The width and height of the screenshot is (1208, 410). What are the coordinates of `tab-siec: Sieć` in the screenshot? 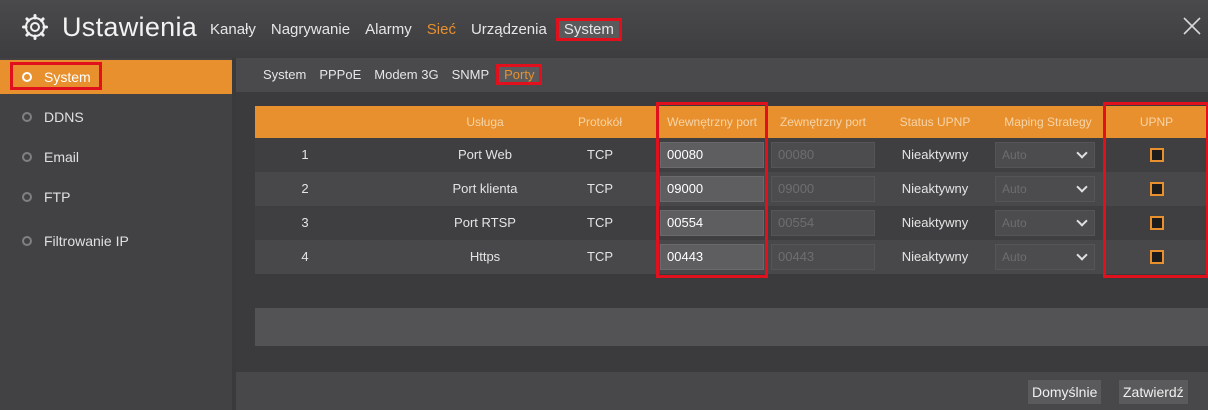 It's located at (441, 29).